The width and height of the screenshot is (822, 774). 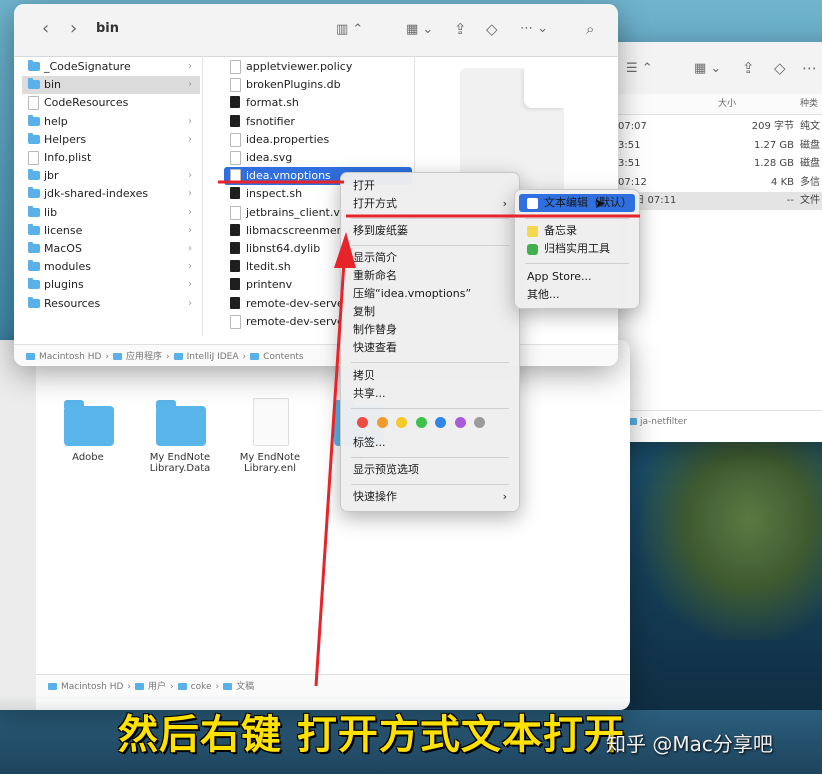 I want to click on back-chevron-icon: ‹, so click(x=45, y=29).